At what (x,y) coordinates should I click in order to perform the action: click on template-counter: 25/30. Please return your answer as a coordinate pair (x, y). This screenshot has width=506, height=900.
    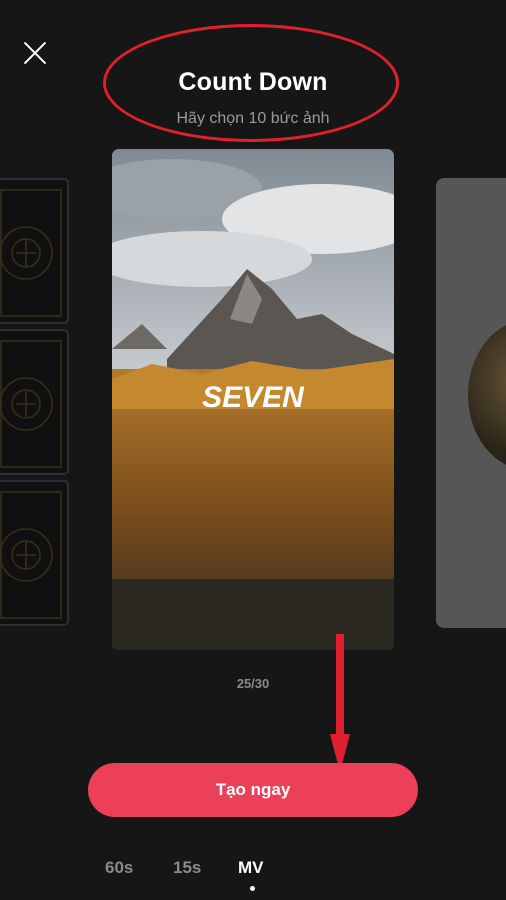
    Looking at the image, I should click on (253, 683).